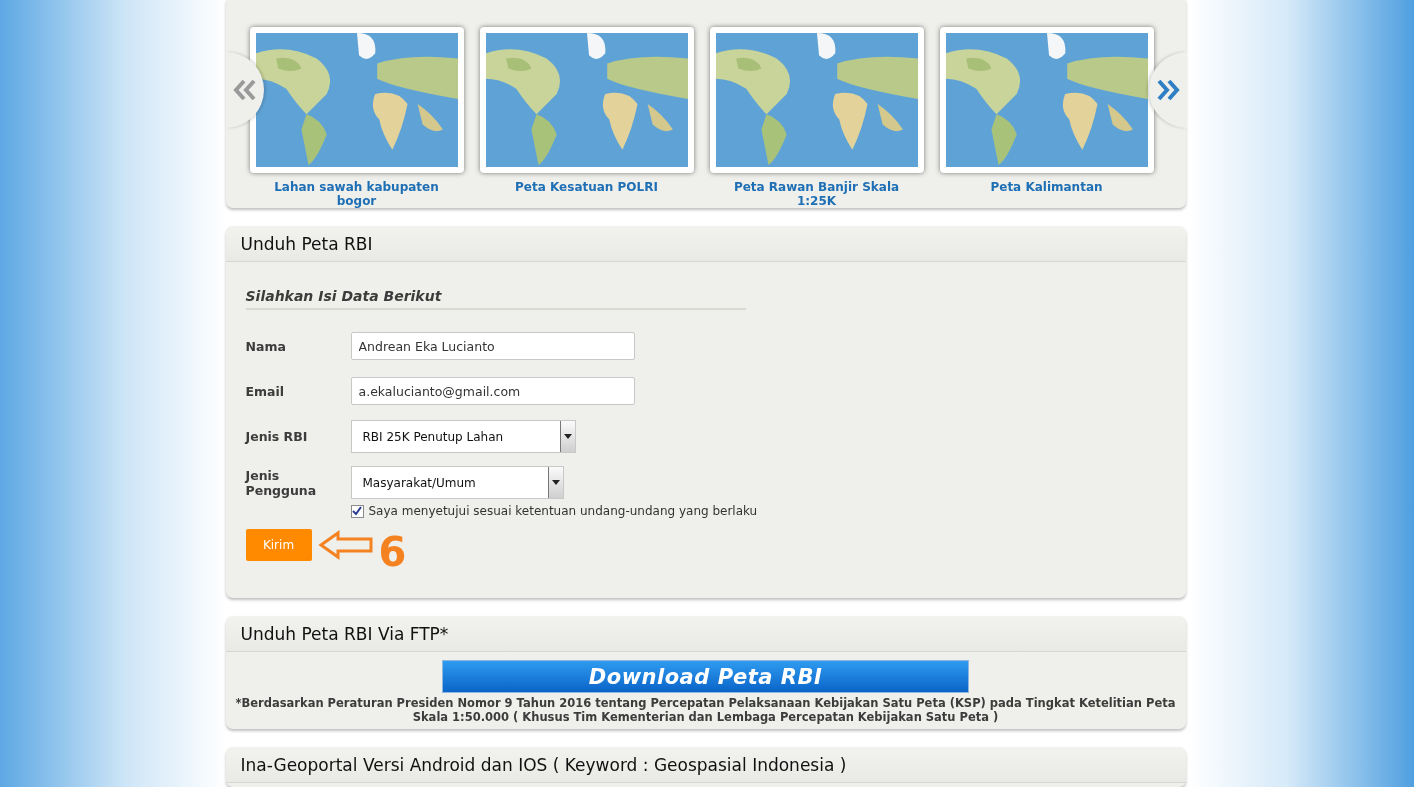 The width and height of the screenshot is (1414, 787). Describe the element at coordinates (705, 634) in the screenshot. I see `panel-title: Unduh Peta RBI Via FTP*` at that location.